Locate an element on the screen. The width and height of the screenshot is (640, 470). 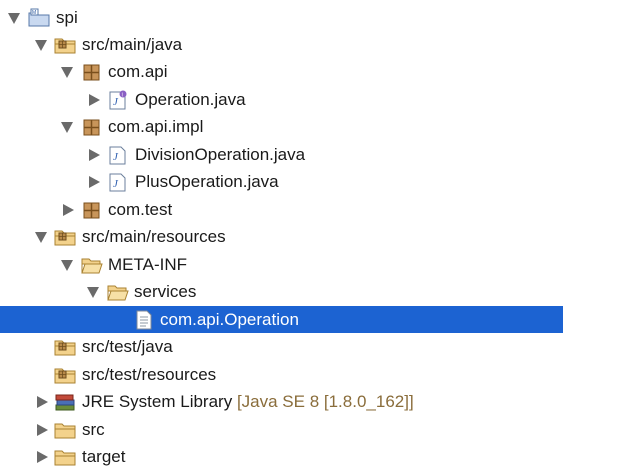
tree-item-label: com.api.impl is located at coordinates (156, 126).